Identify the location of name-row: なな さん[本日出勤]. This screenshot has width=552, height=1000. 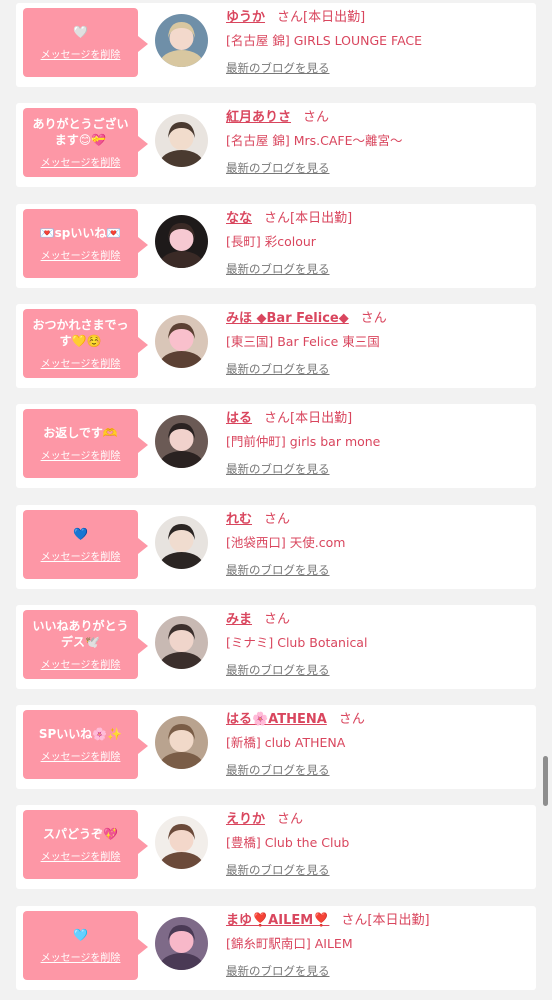
(289, 216).